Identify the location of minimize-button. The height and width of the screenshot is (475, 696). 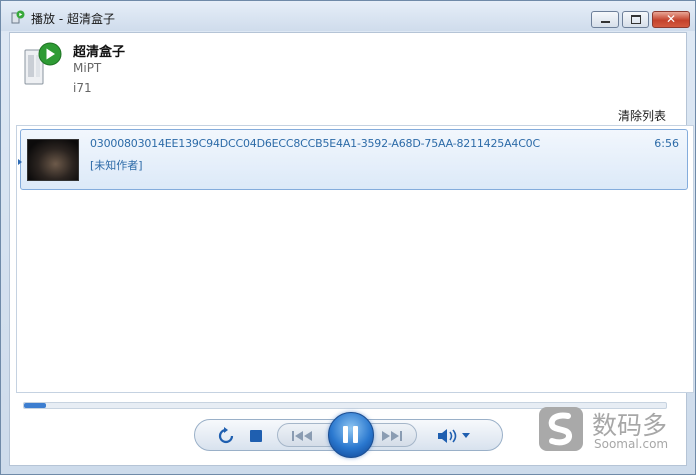
(605, 19).